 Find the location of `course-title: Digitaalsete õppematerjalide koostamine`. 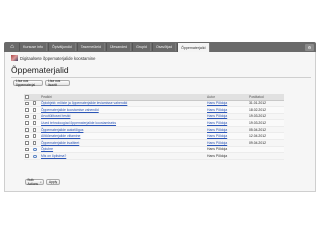

course-title: Digitaalsete õppematerjalide koostamine is located at coordinates (57, 58).